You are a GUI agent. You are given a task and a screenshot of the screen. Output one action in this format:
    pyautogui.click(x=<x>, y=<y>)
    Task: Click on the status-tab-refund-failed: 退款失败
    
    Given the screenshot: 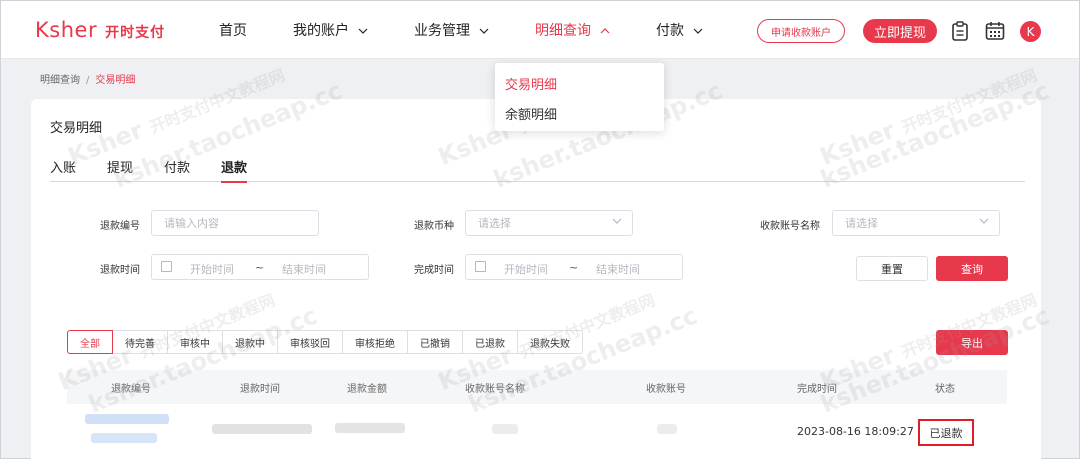 What is the action you would take?
    pyautogui.click(x=550, y=342)
    